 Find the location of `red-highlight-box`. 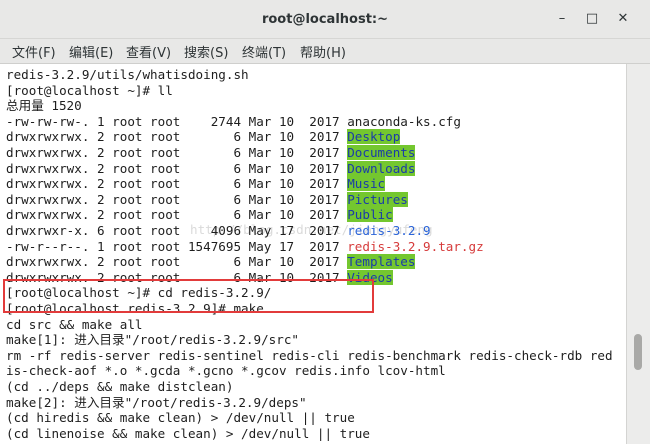

red-highlight-box is located at coordinates (188, 296).